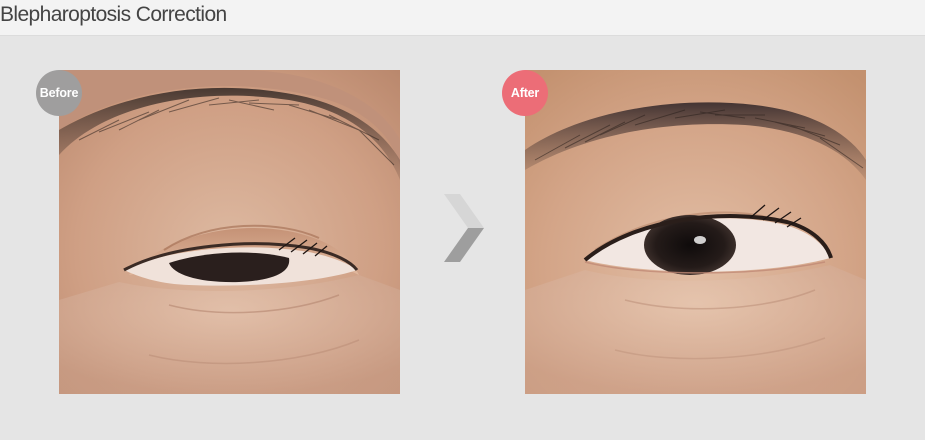 The height and width of the screenshot is (440, 925). I want to click on page-title: Blepharoptosis Correction, so click(113, 14).